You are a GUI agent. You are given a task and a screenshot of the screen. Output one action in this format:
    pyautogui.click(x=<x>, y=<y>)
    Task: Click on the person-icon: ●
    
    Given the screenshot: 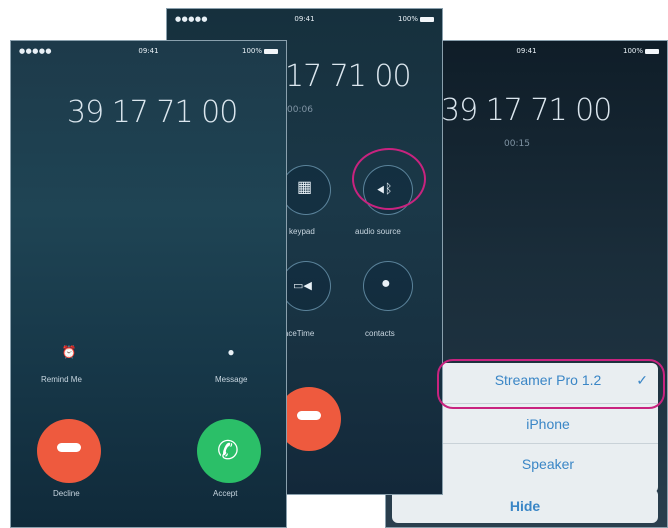 What is the action you would take?
    pyautogui.click(x=386, y=283)
    